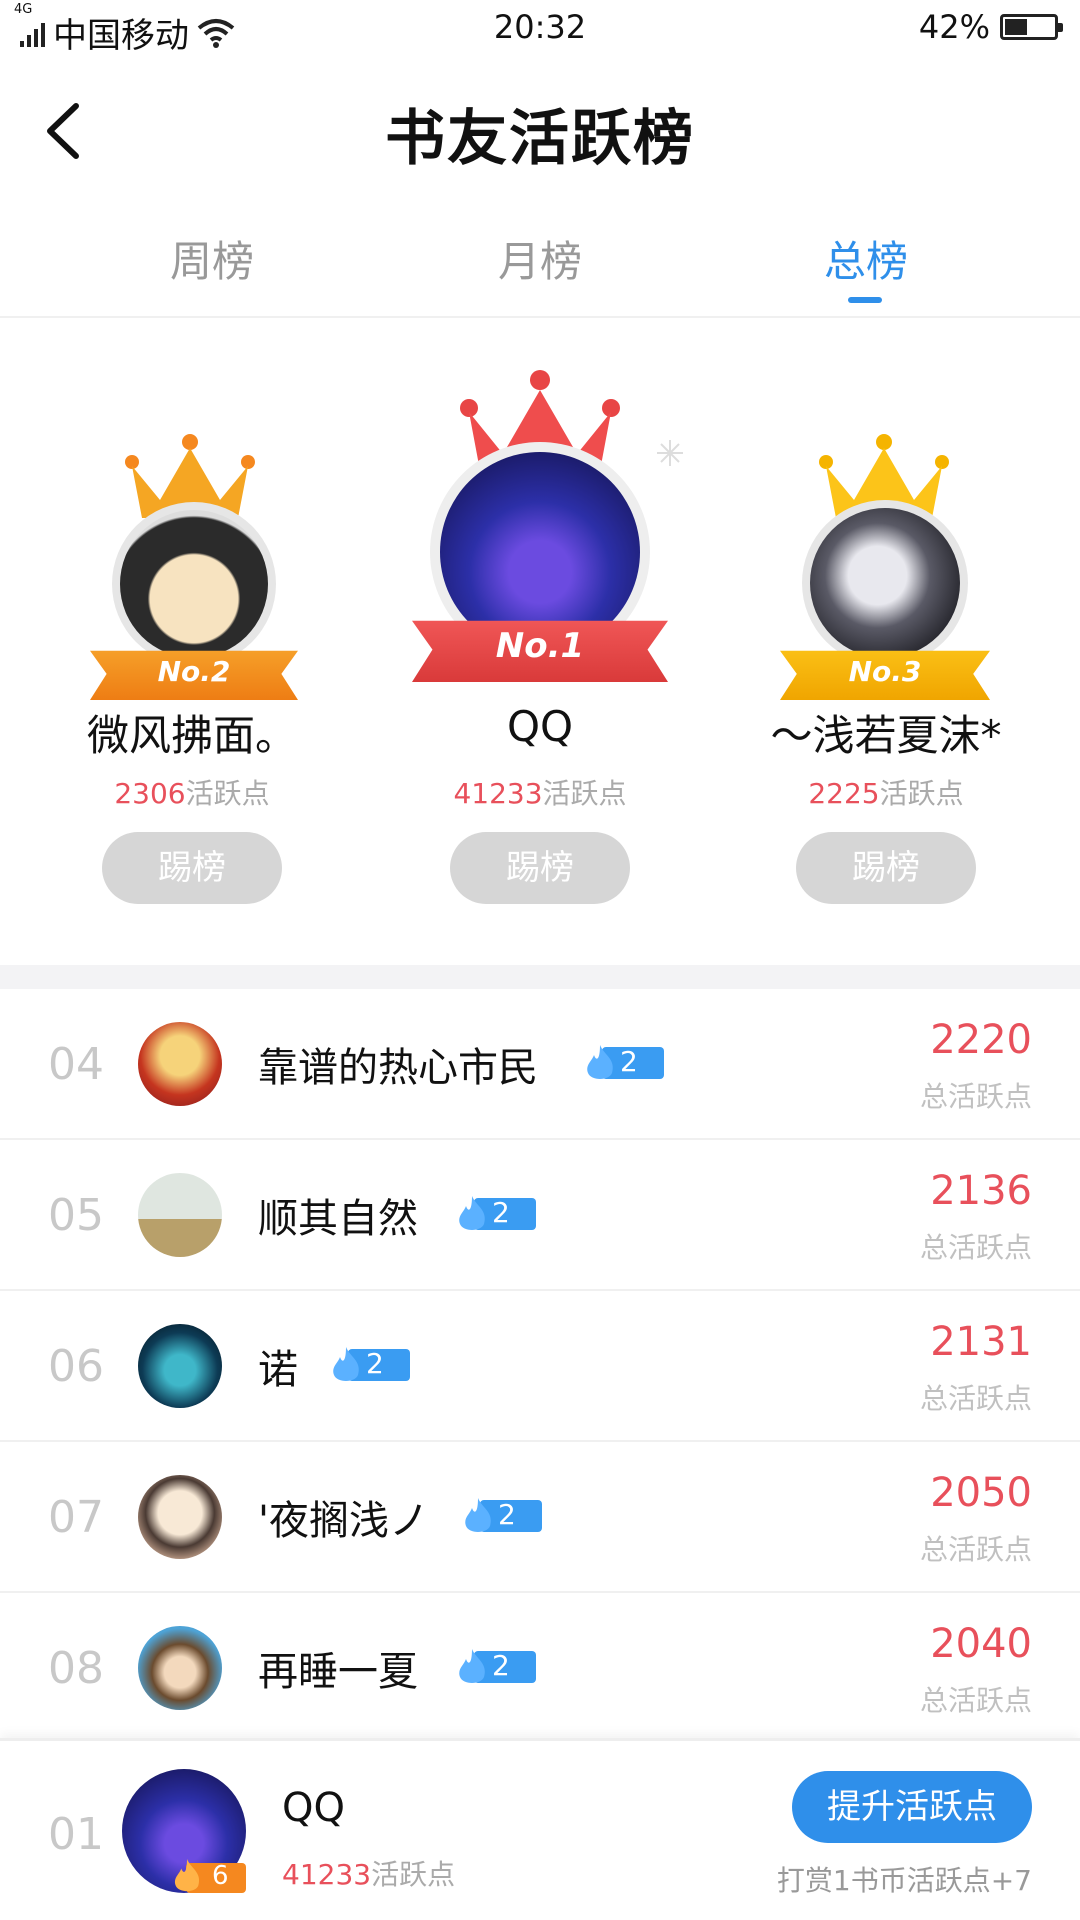  Describe the element at coordinates (540, 1215) in the screenshot. I see `list-item: 05 顺其自然 2 2136 总活跃点` at that location.